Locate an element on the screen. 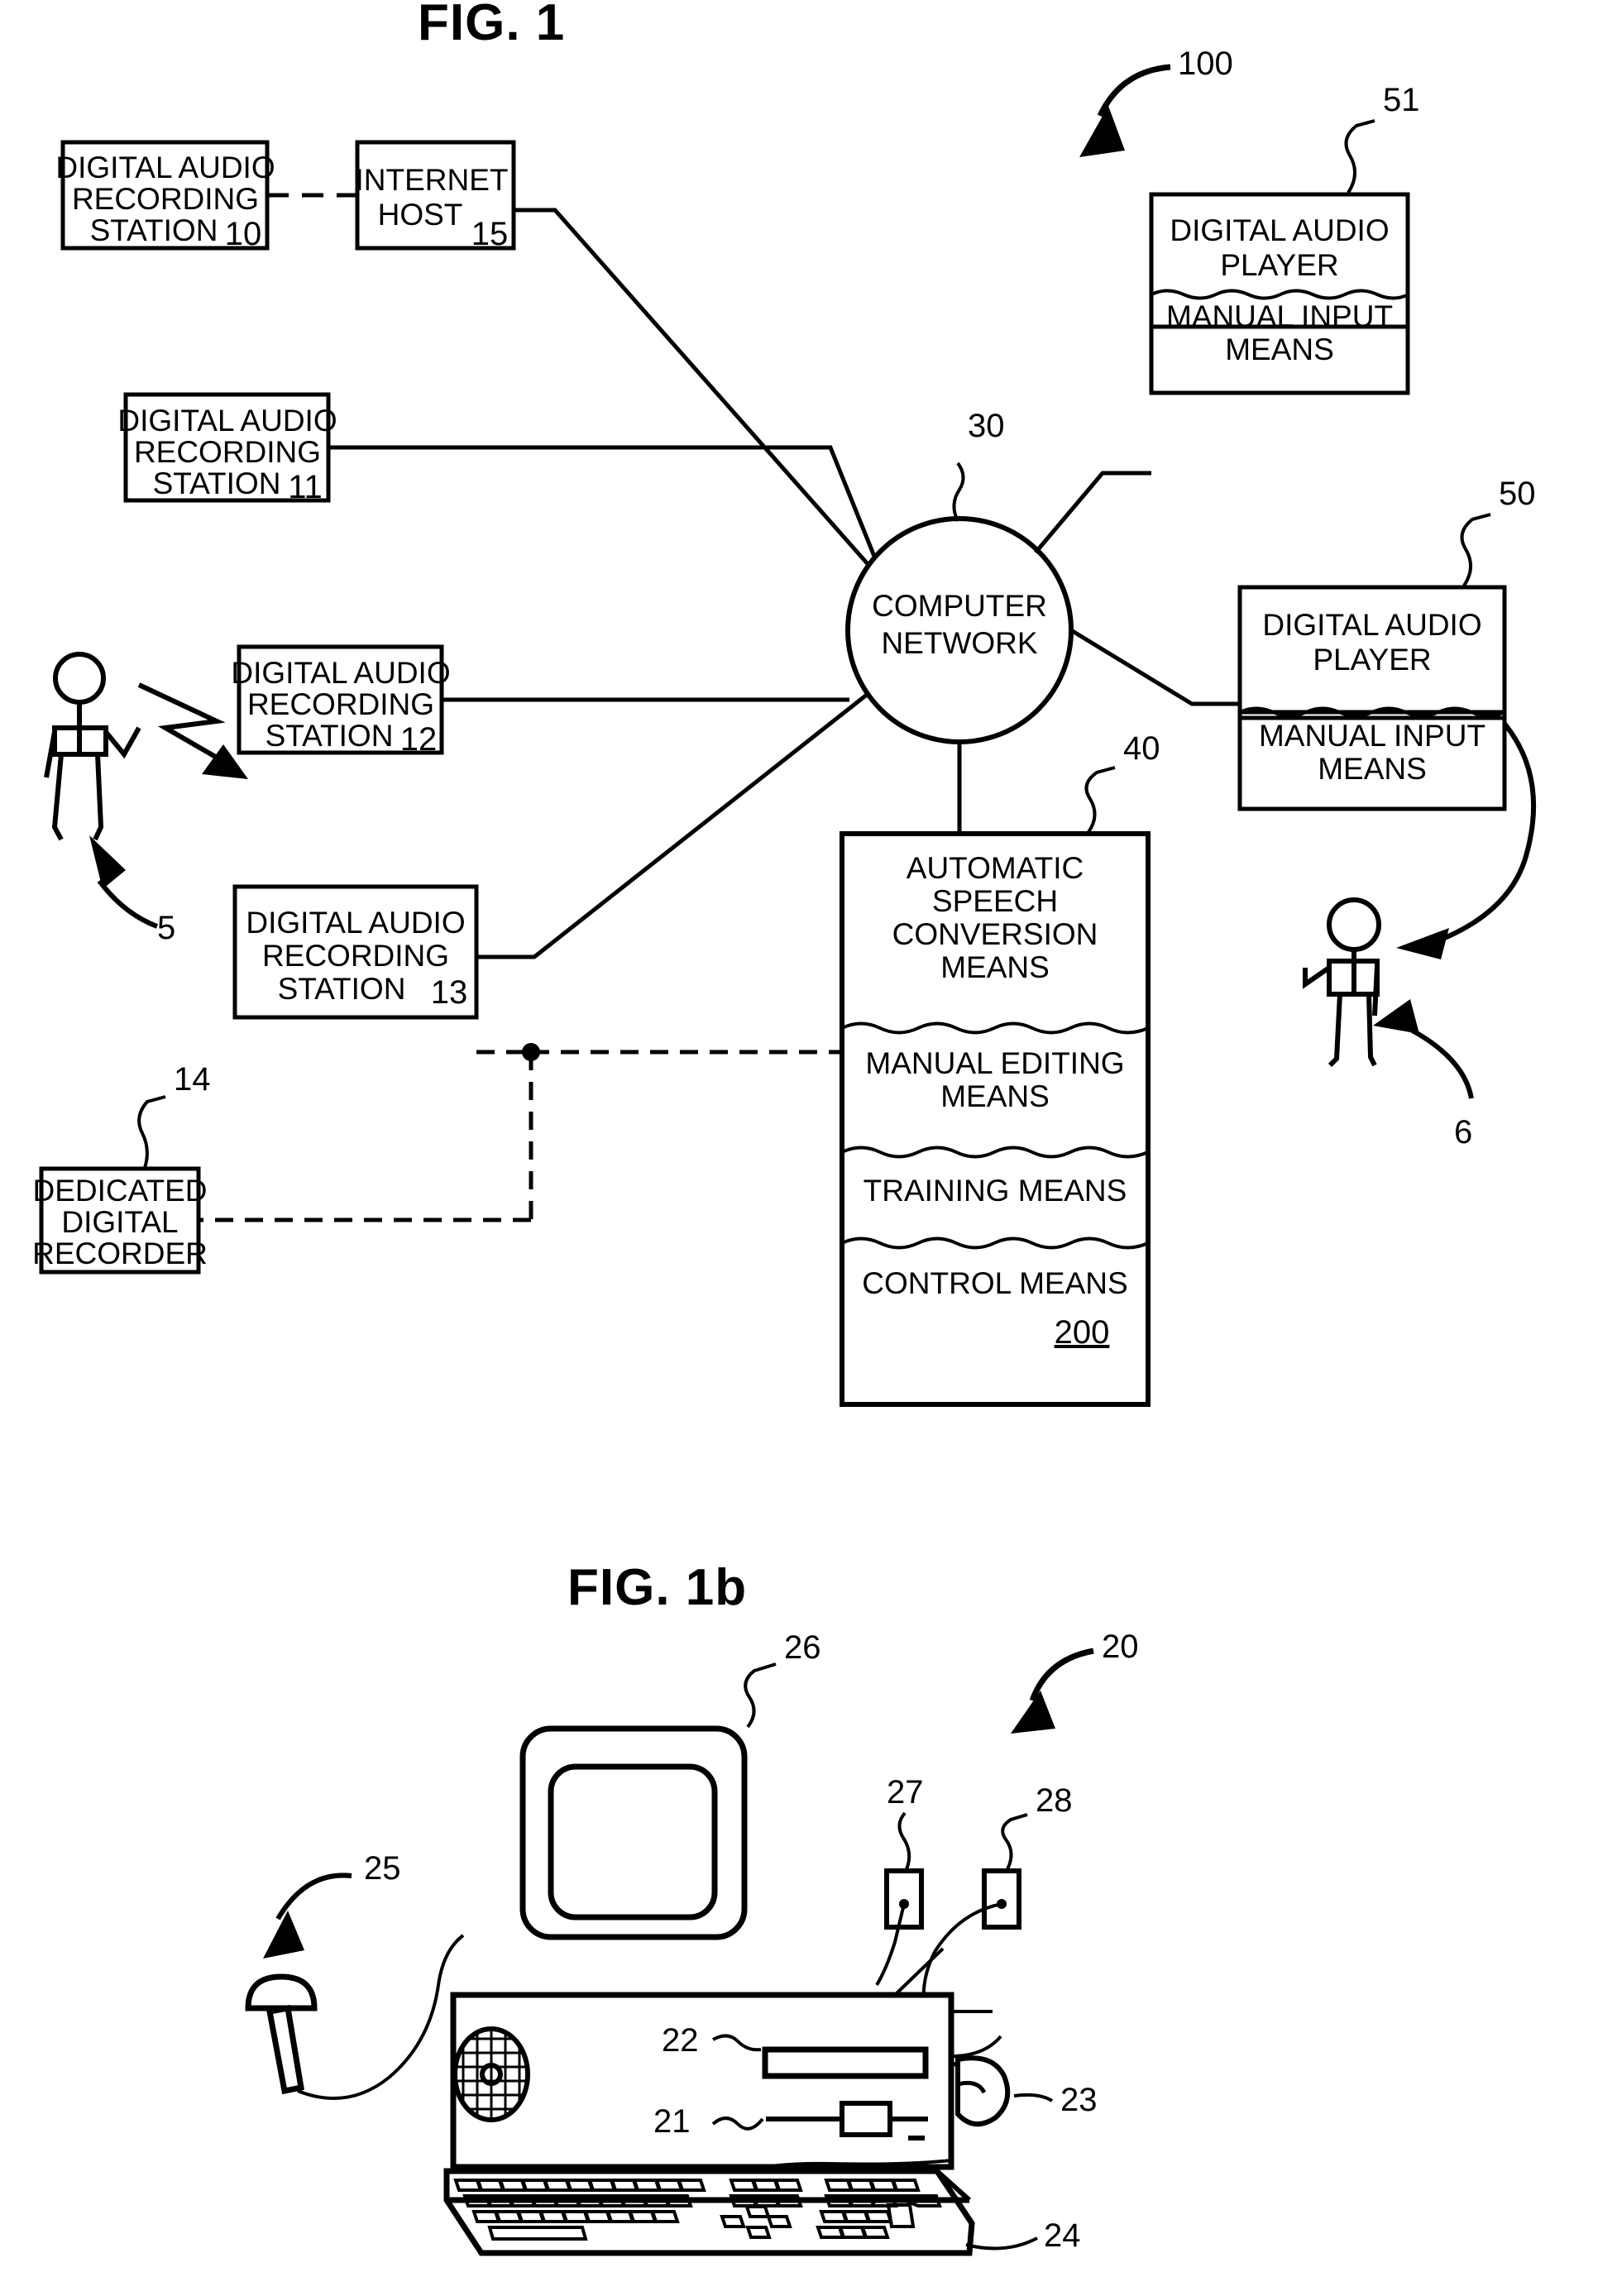 The image size is (1617, 2296). network-label-line-1: COMPUTER is located at coordinates (960, 606).